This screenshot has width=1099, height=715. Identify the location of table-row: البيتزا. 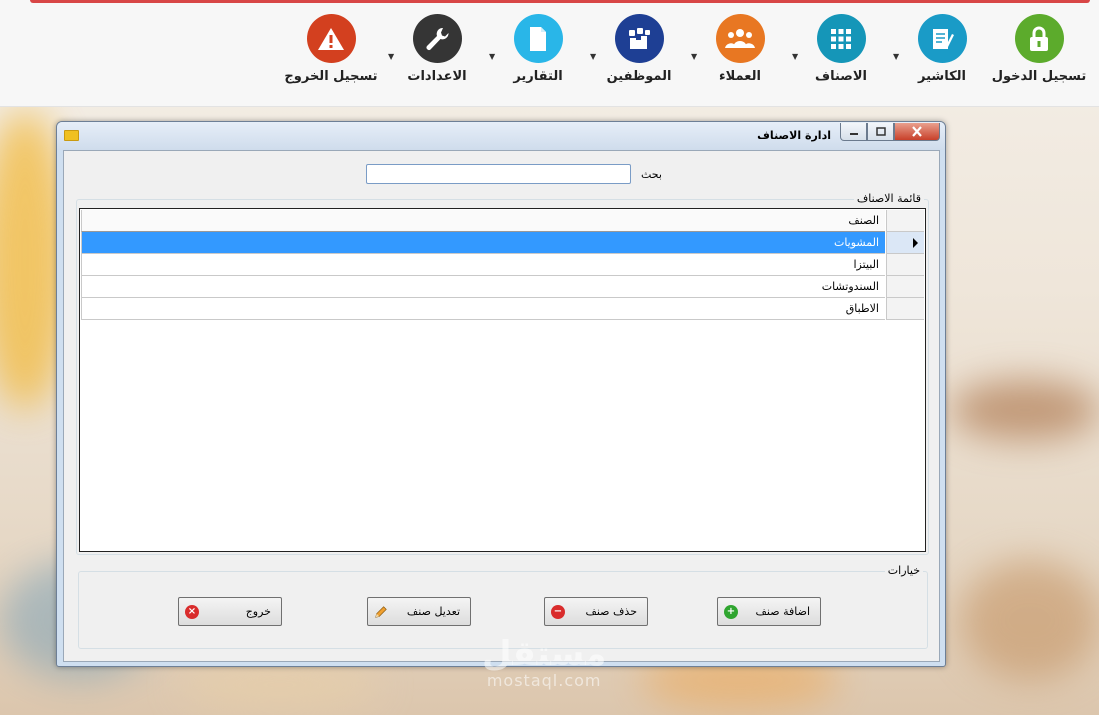
(502, 265).